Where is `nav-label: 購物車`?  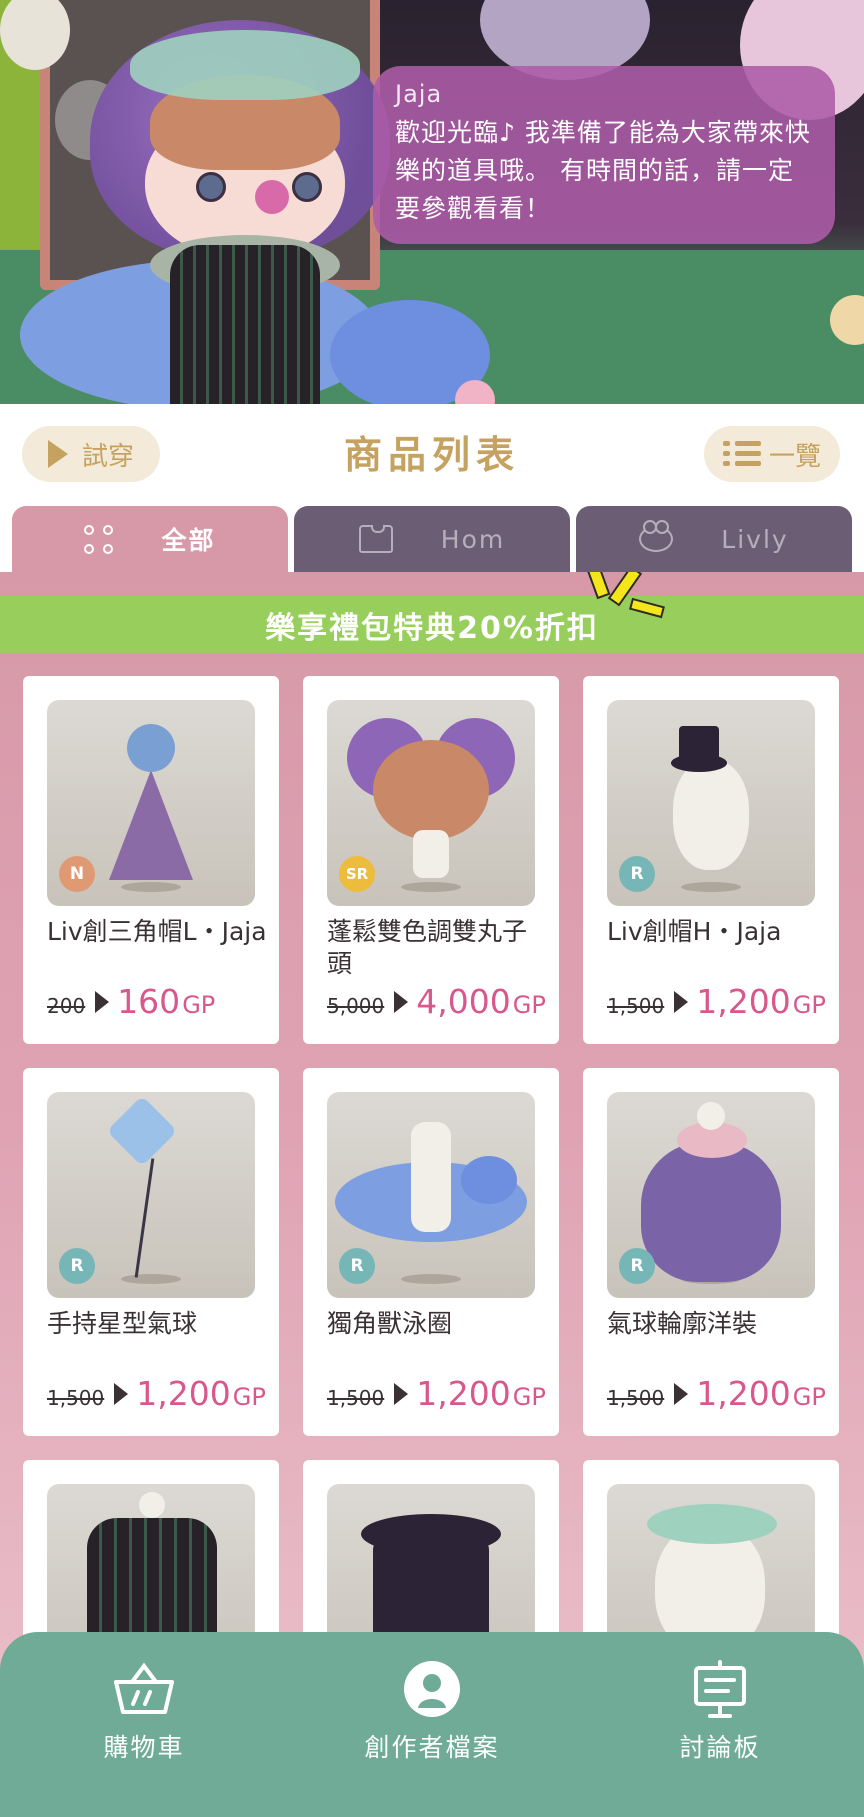 nav-label: 購物車 is located at coordinates (144, 1747).